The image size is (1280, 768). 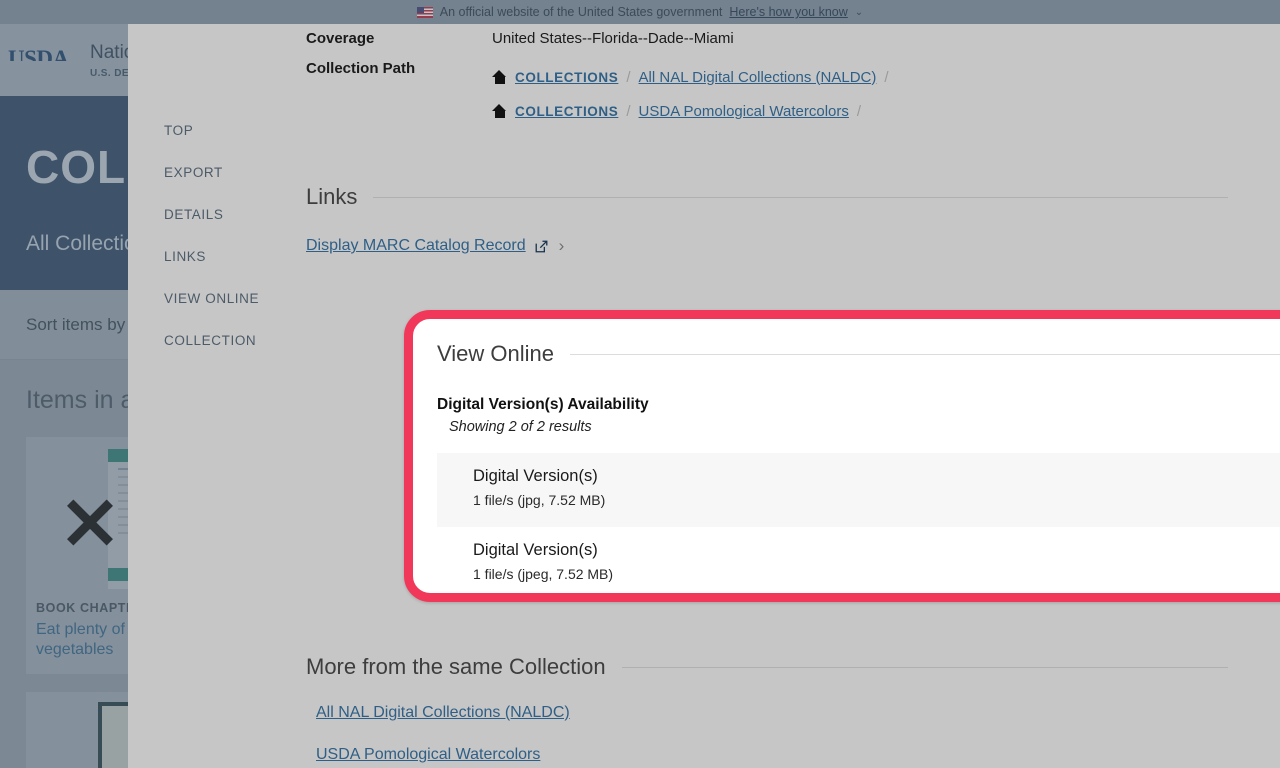 I want to click on results-count: Showing 2 of 2 results, so click(x=520, y=427).